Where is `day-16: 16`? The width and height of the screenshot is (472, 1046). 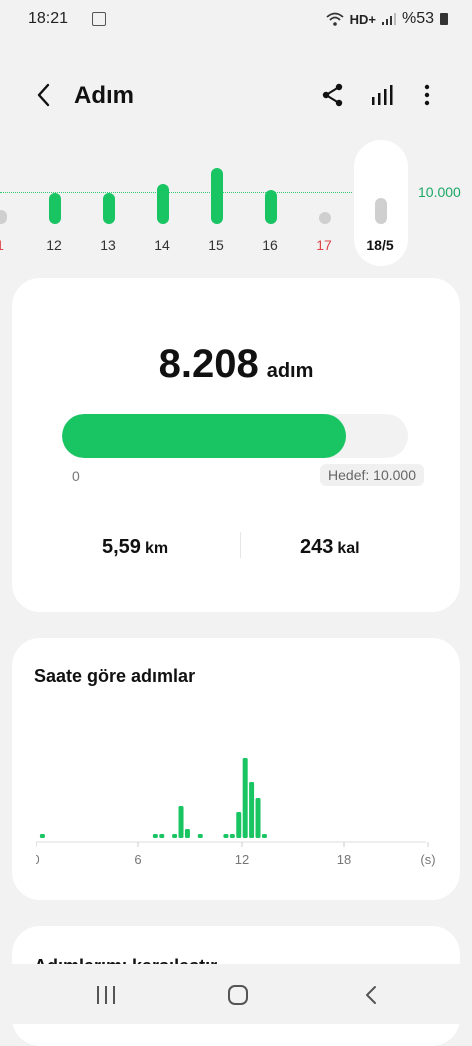
day-16: 16 is located at coordinates (270, 203).